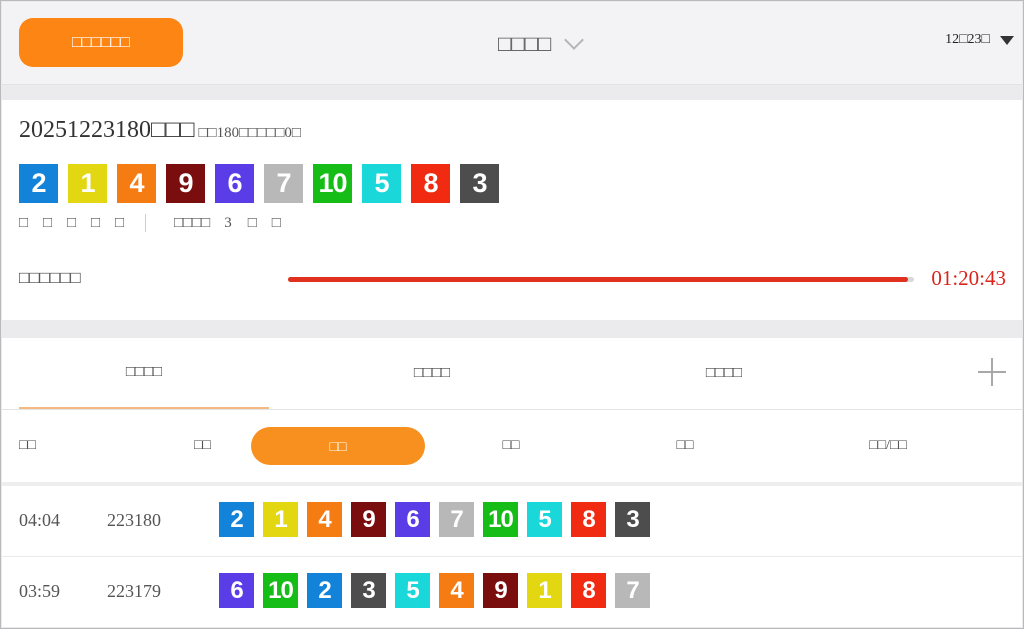  What do you see at coordinates (157, 223) in the screenshot?
I see `result-stats: □ □ □ □ □ □□□□ 3 □ □` at bounding box center [157, 223].